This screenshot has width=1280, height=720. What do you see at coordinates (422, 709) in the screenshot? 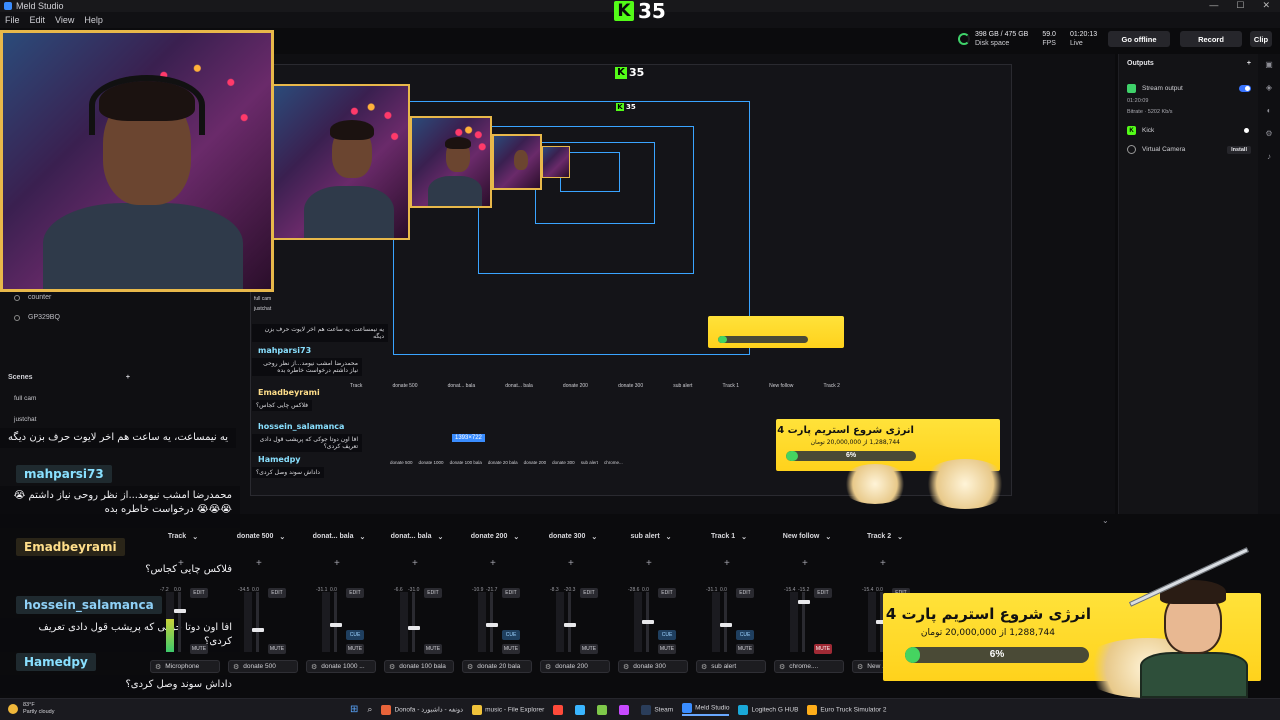
I see `taskbar-app: Donofa - دونفه - داشبورد` at bounding box center [422, 709].